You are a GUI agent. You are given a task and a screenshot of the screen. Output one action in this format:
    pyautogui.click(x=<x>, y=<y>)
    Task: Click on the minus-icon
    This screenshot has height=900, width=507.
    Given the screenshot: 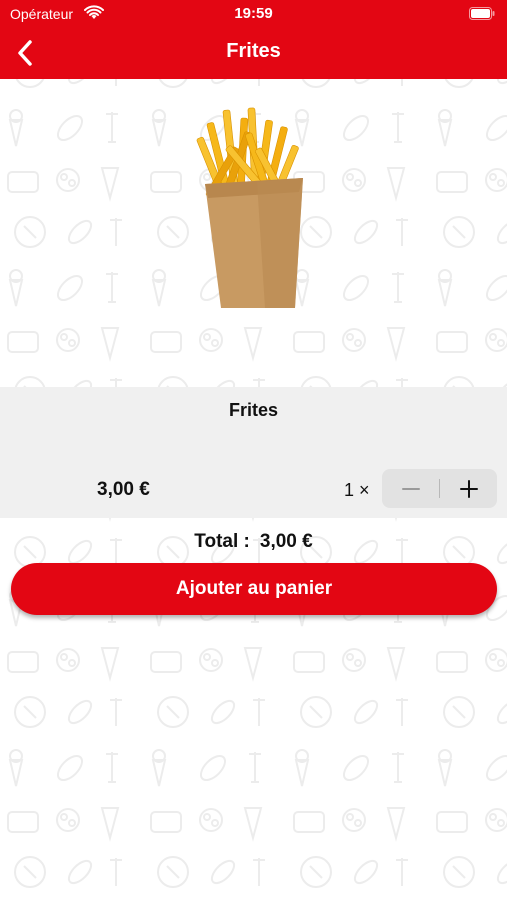 What is the action you would take?
    pyautogui.click(x=410, y=488)
    